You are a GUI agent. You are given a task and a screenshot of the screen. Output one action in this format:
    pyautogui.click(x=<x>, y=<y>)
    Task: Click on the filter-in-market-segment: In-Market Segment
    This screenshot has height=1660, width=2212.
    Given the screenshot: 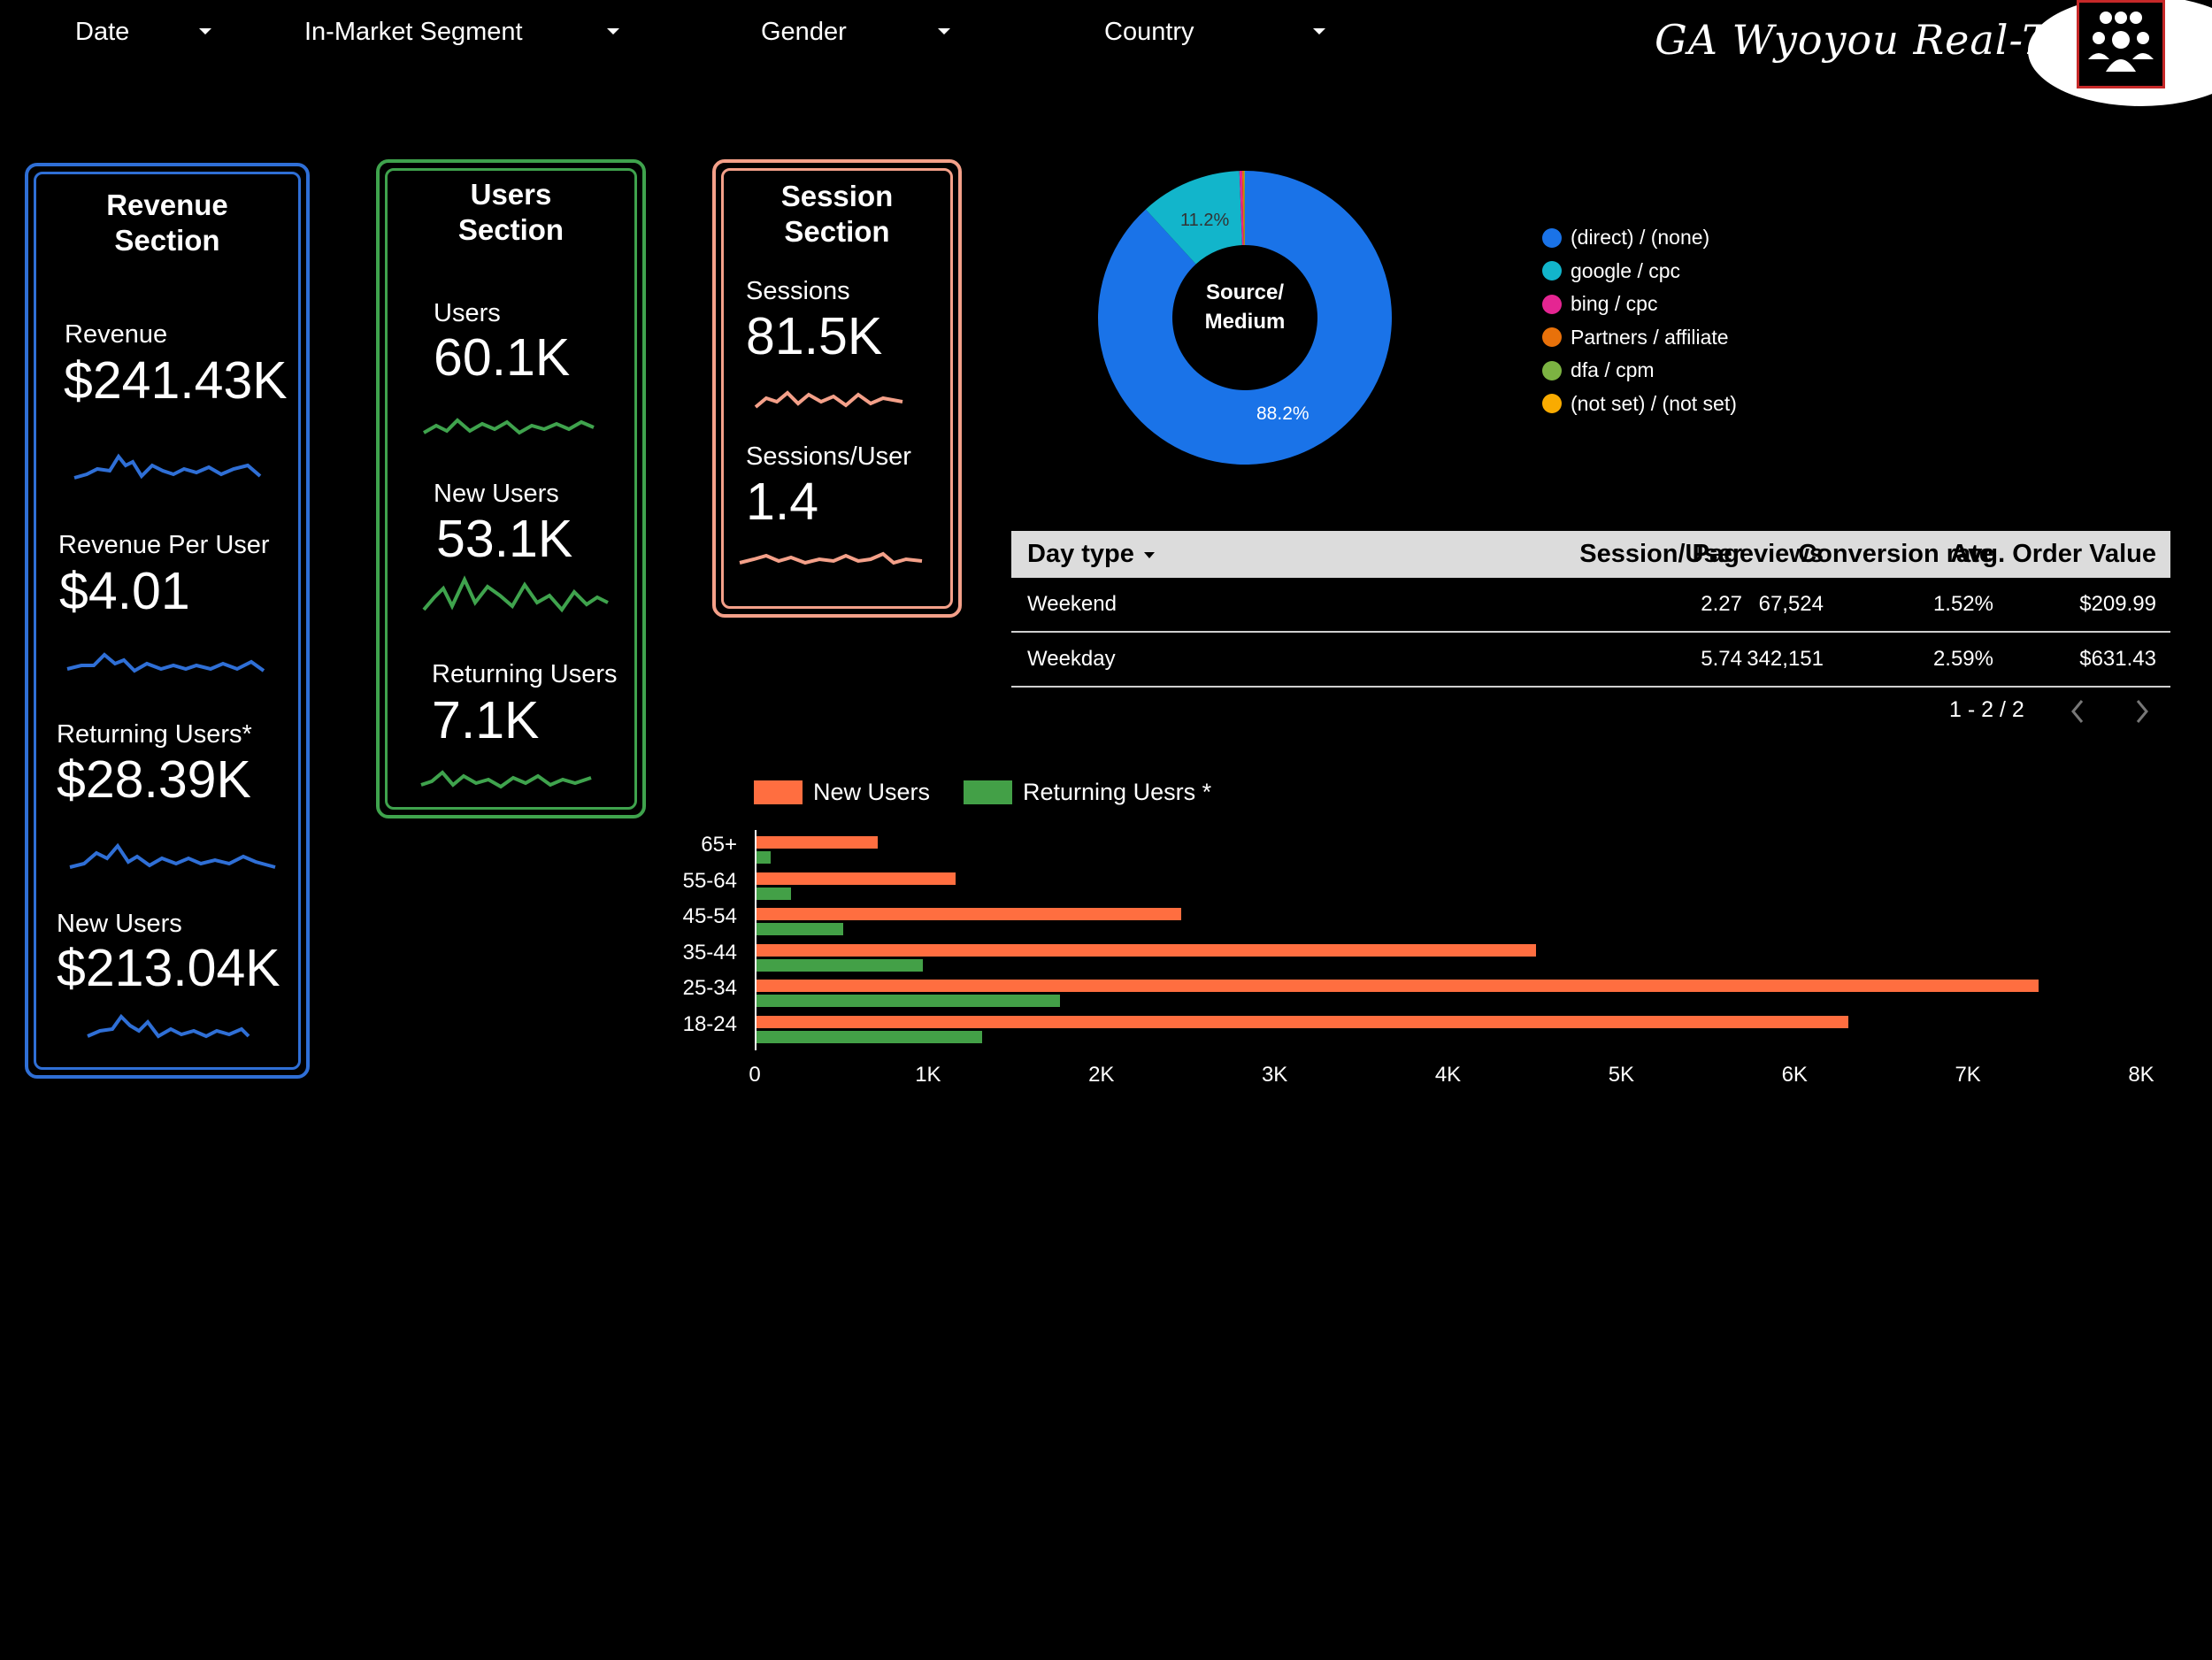 What is the action you would take?
    pyautogui.click(x=468, y=32)
    